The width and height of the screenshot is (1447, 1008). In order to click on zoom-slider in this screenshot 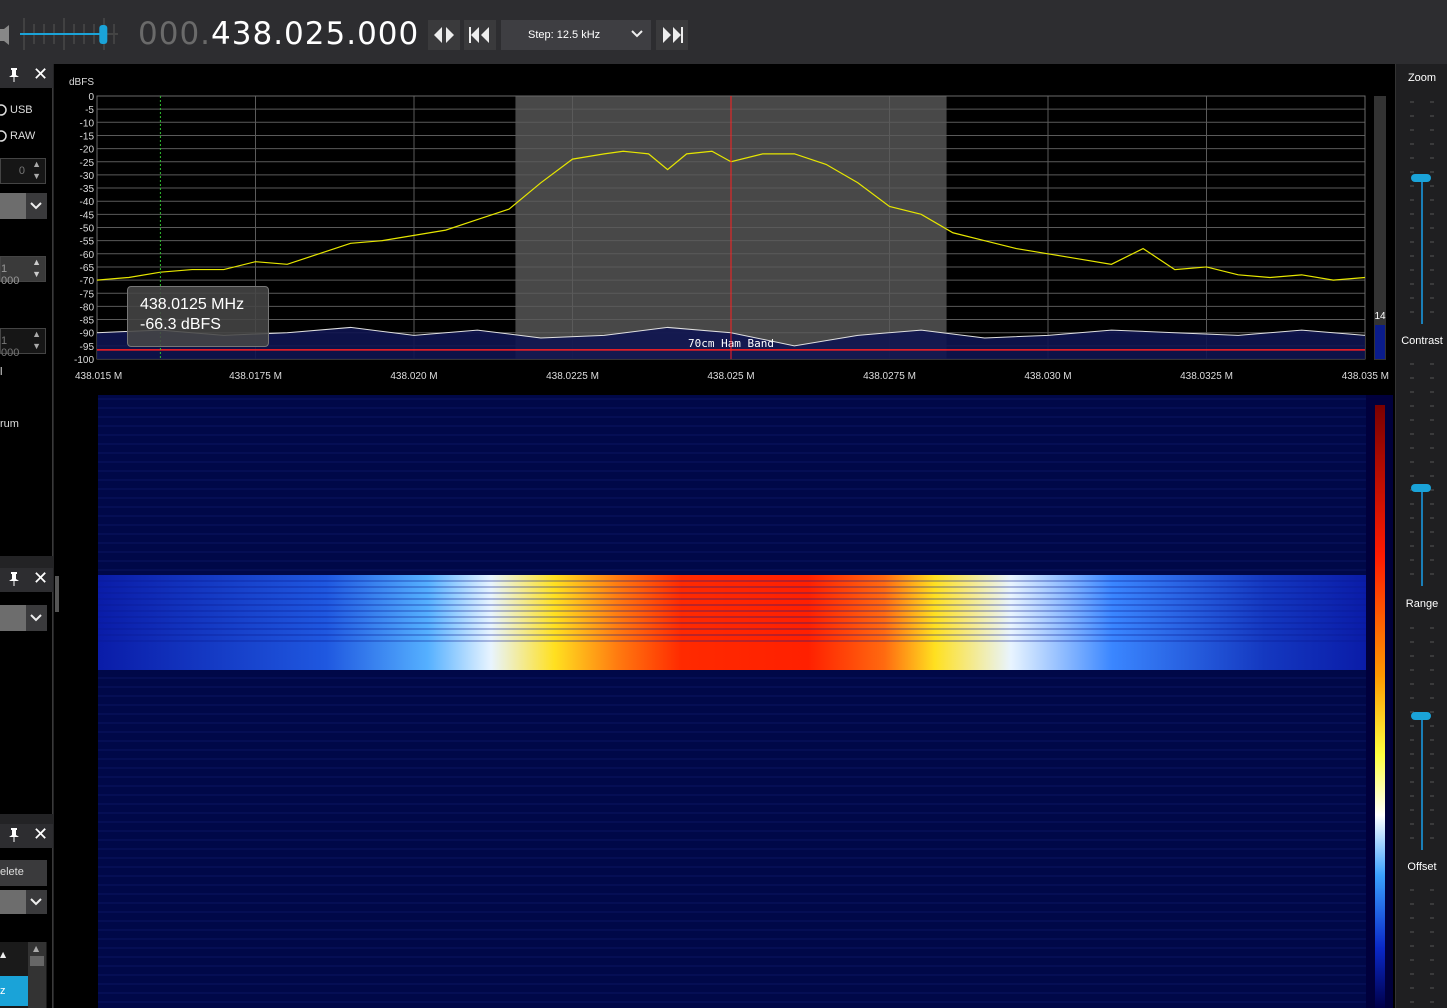, I will do `click(1421, 209)`.